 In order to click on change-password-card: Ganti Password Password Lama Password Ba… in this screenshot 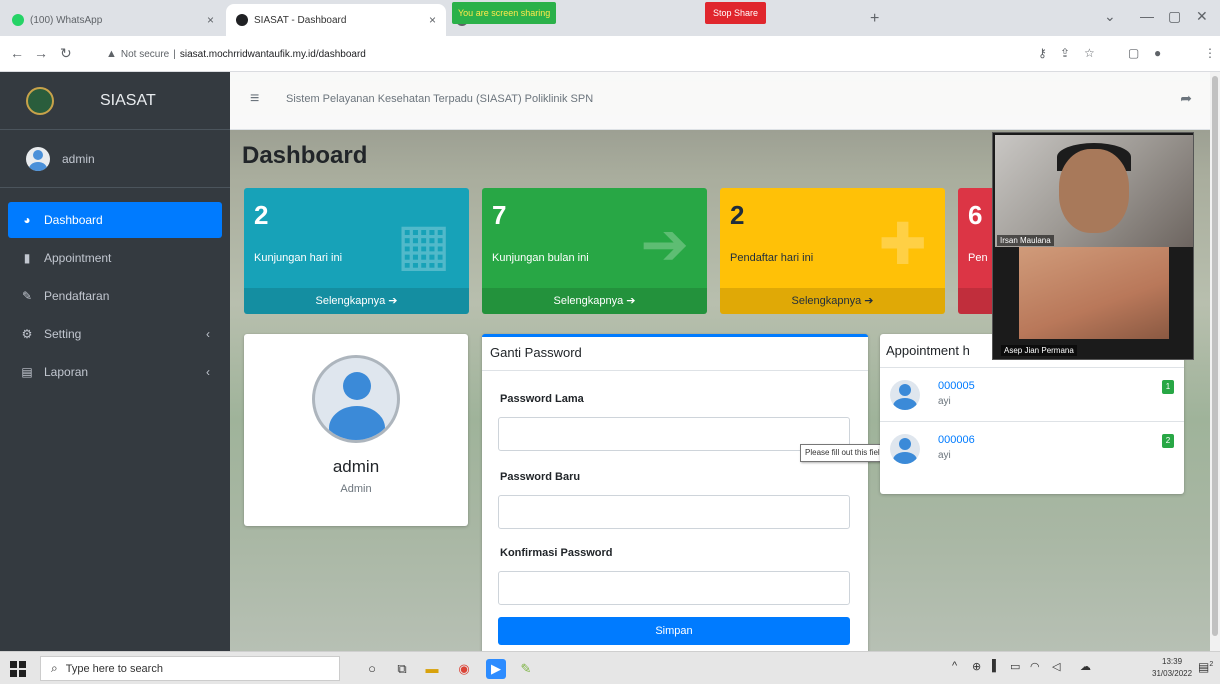, I will do `click(675, 492)`.